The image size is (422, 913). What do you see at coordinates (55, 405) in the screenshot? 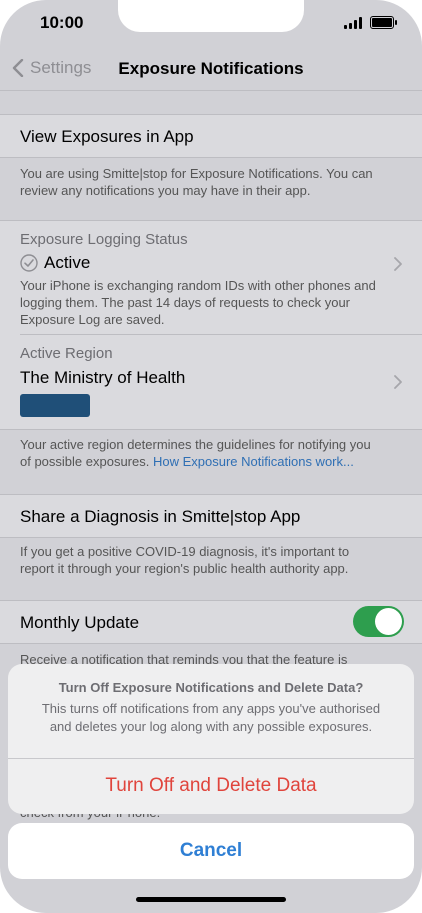
I see `redacted-block` at bounding box center [55, 405].